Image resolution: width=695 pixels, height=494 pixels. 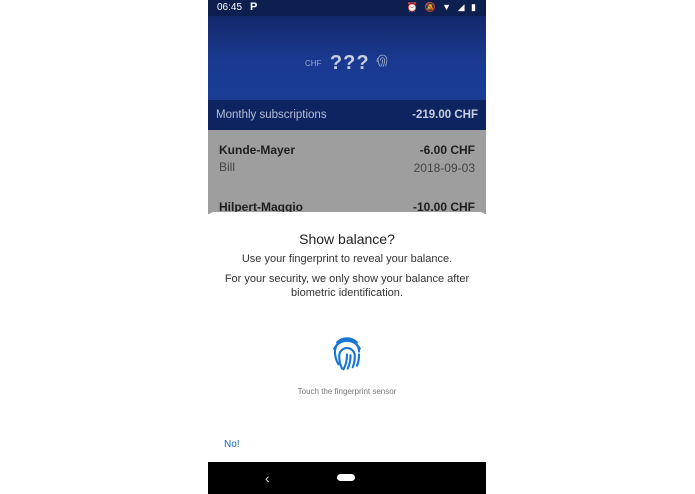 I want to click on dialog-hint: Touch the fingerprint sensor, so click(x=347, y=391).